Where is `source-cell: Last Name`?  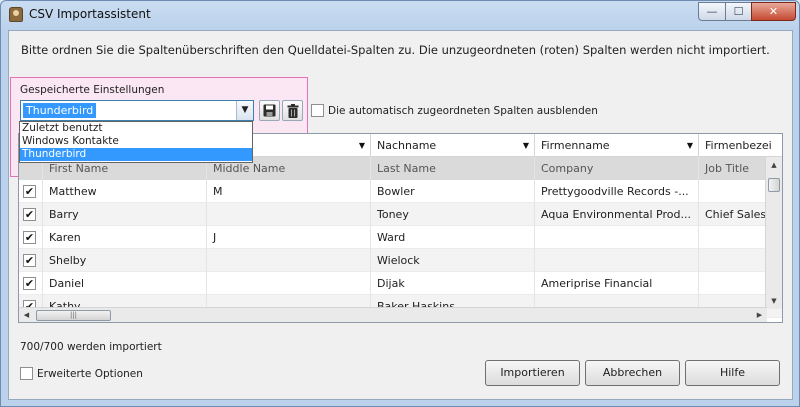 source-cell: Last Name is located at coordinates (453, 168).